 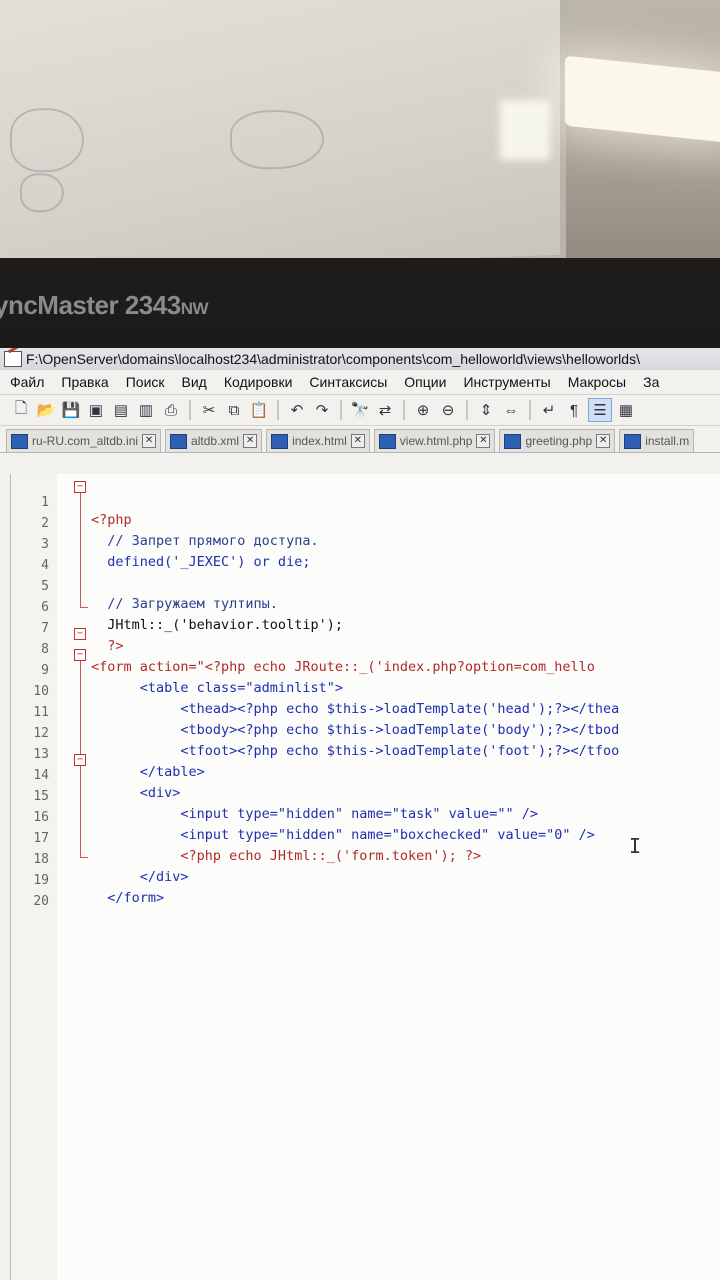 I want to click on tab-index-html: index.html ✕, so click(x=318, y=440).